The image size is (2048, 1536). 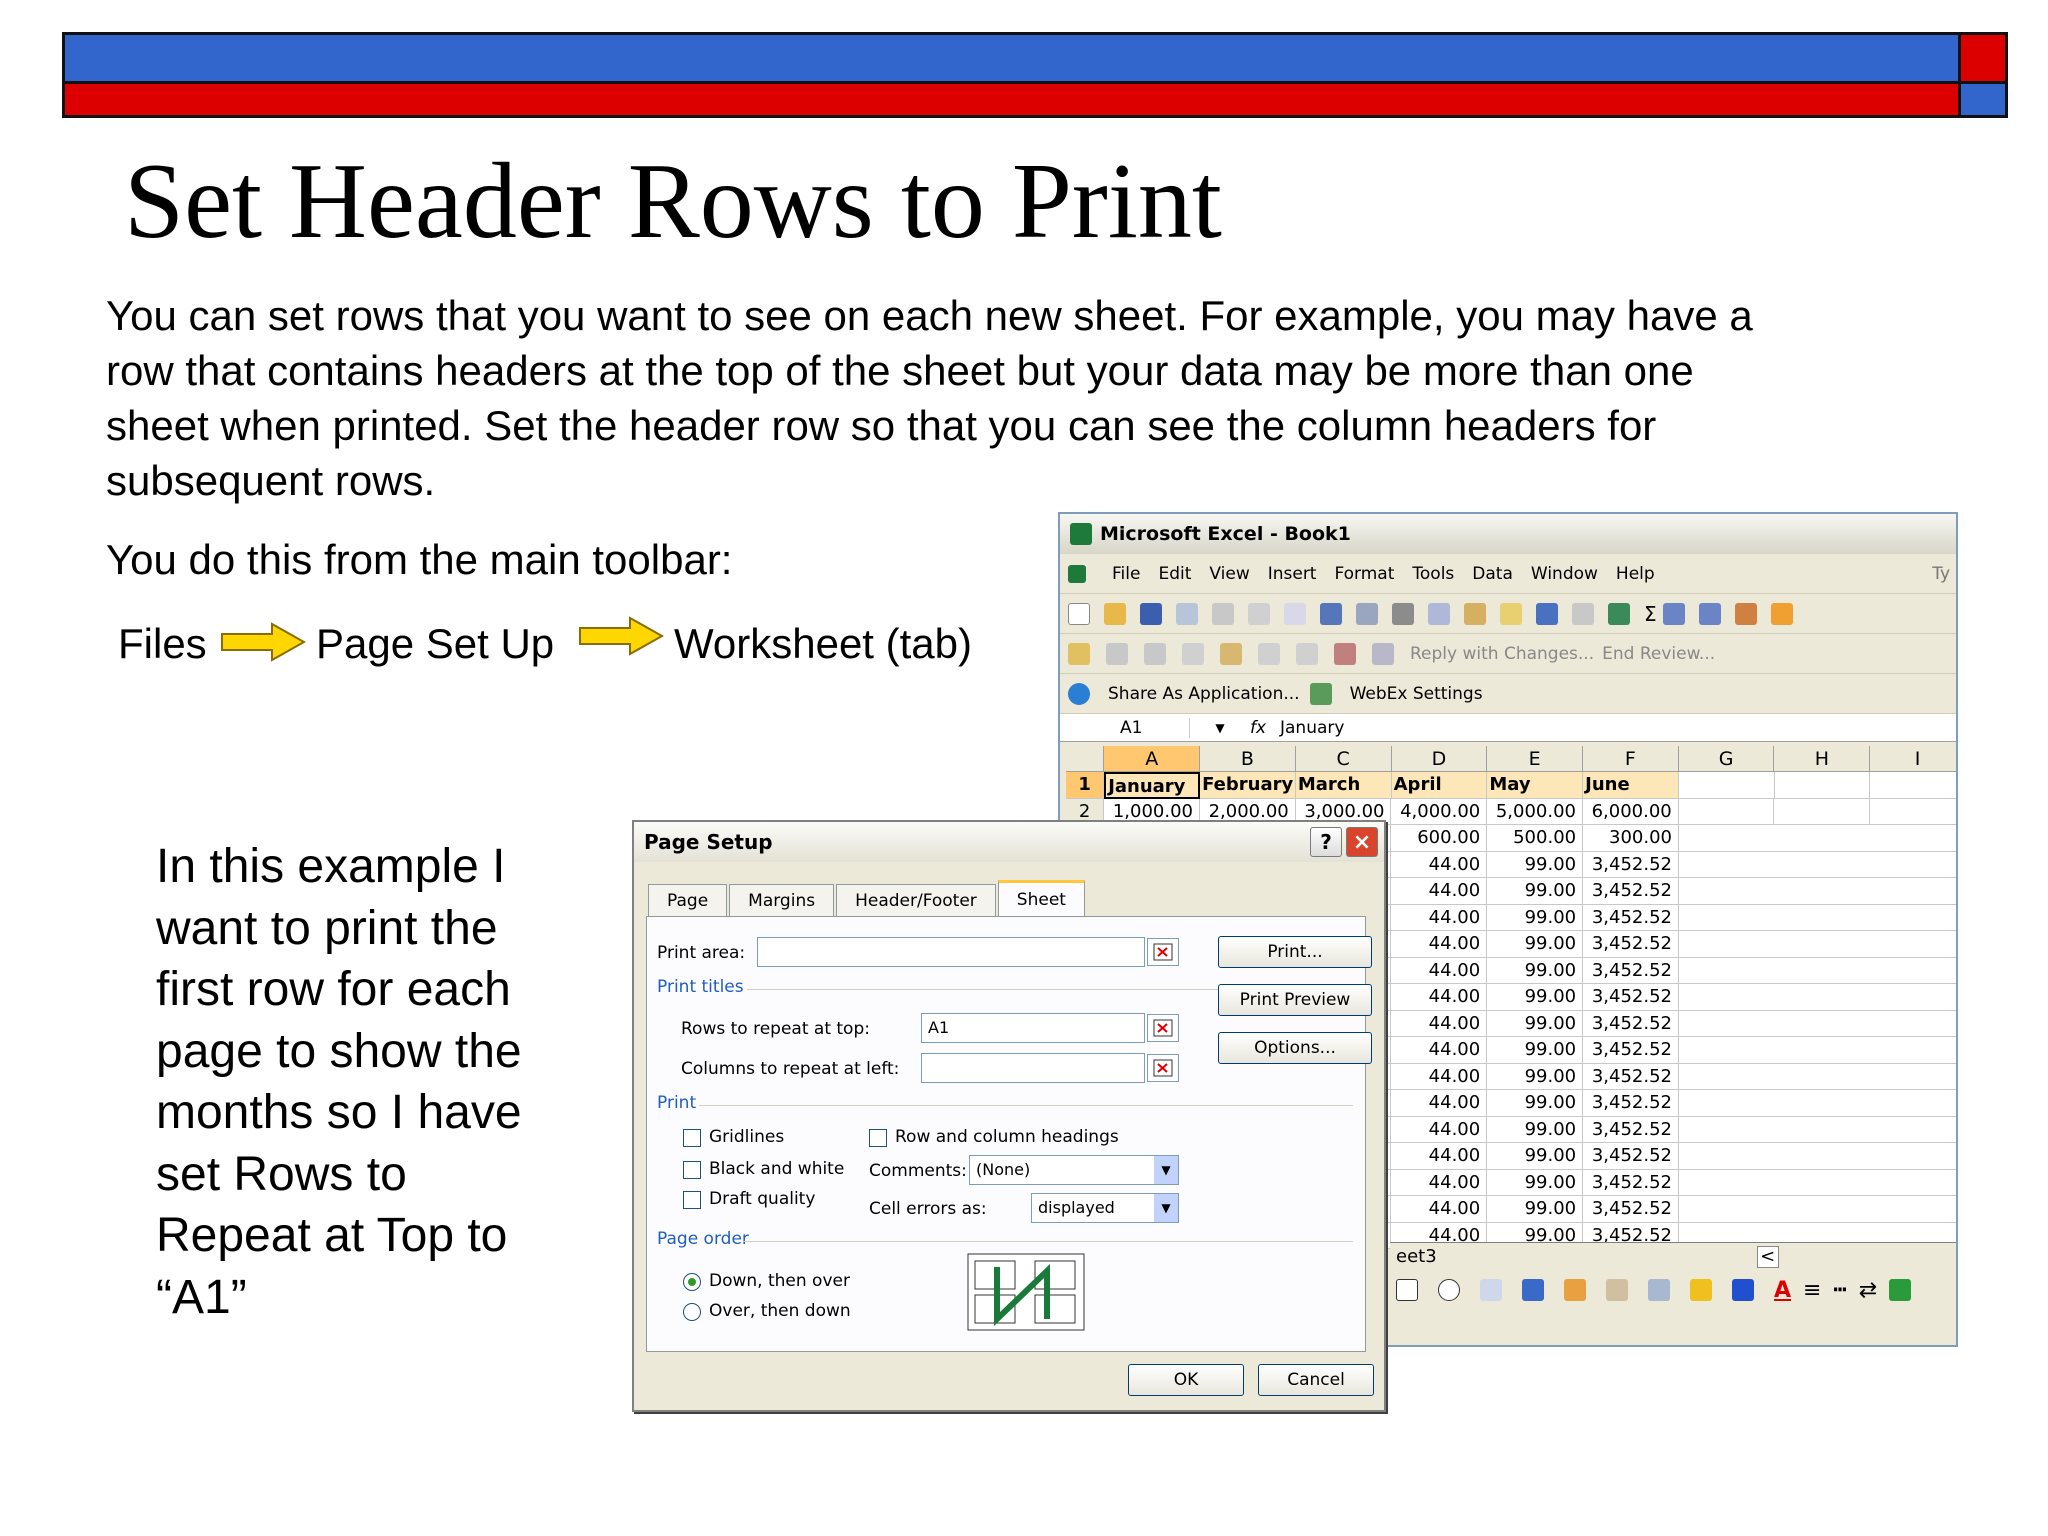 What do you see at coordinates (1913, 759) in the screenshot?
I see `col-header: I` at bounding box center [1913, 759].